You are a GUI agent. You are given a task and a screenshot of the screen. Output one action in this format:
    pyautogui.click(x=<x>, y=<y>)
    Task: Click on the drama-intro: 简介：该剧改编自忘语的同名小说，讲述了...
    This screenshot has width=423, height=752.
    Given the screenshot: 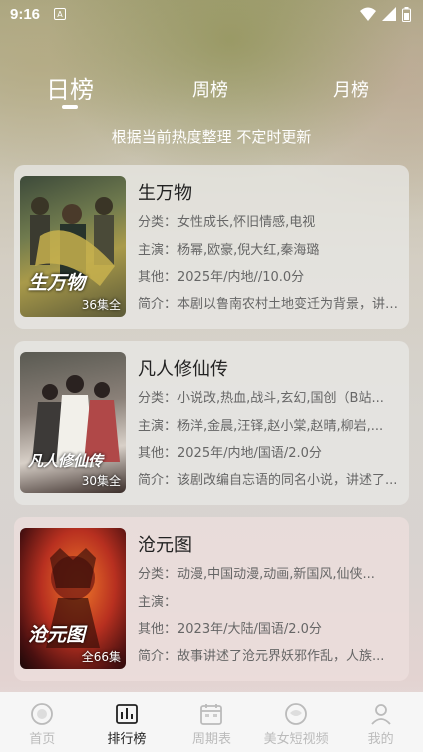 What is the action you would take?
    pyautogui.click(x=268, y=480)
    